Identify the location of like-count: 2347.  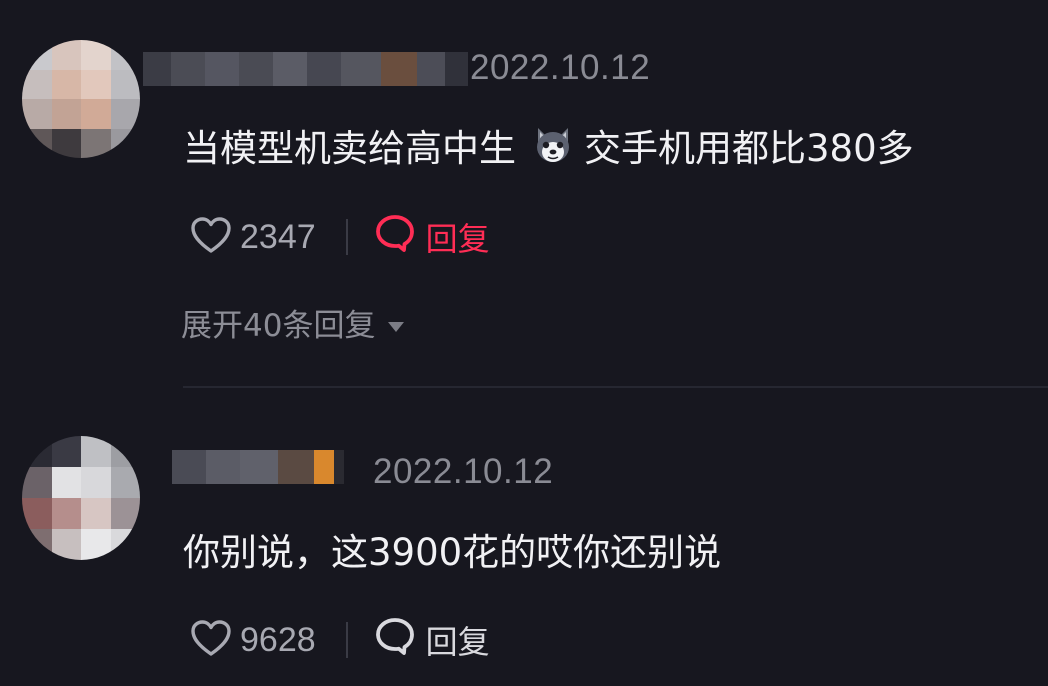
(278, 236).